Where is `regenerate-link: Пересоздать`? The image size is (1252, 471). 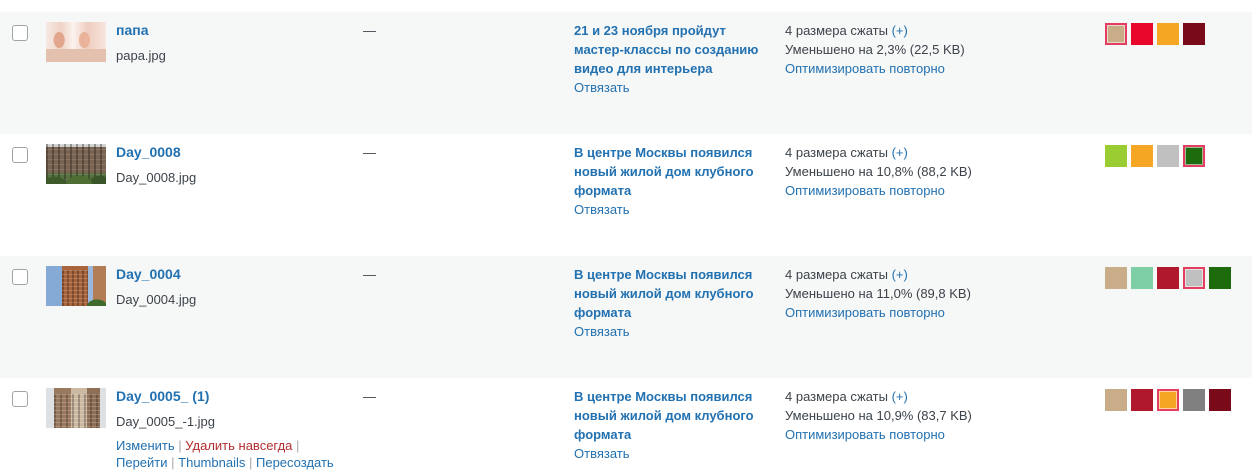
regenerate-link: Пересоздать is located at coordinates (295, 462).